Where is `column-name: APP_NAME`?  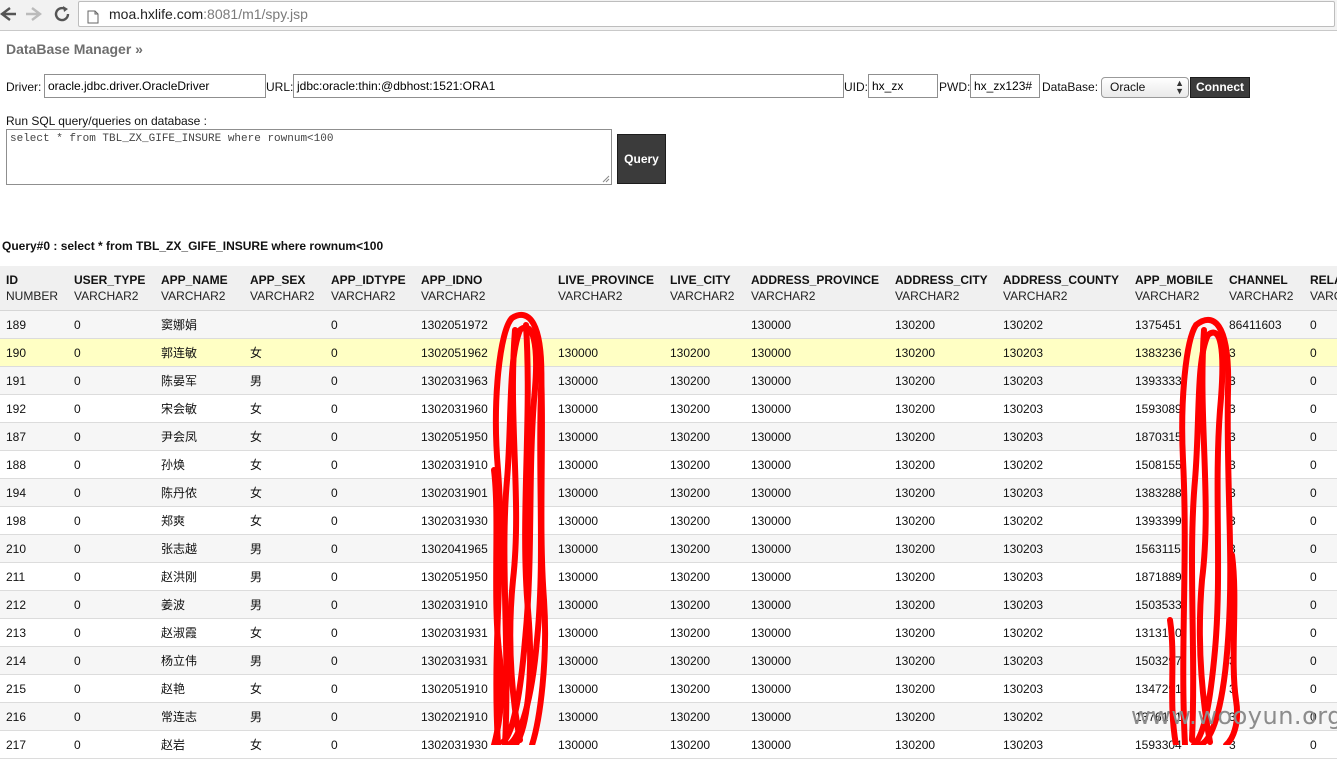 column-name: APP_NAME is located at coordinates (194, 280).